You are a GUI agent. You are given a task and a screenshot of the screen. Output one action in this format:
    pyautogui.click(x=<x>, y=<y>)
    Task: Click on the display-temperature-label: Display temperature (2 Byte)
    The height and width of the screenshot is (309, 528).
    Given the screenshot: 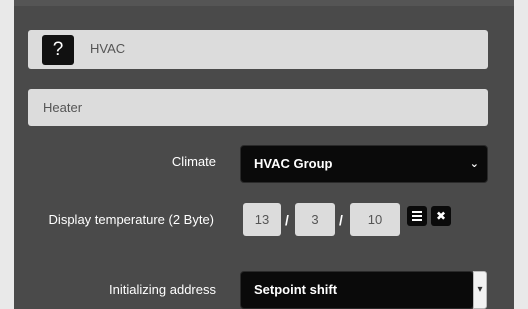 What is the action you would take?
    pyautogui.click(x=131, y=219)
    